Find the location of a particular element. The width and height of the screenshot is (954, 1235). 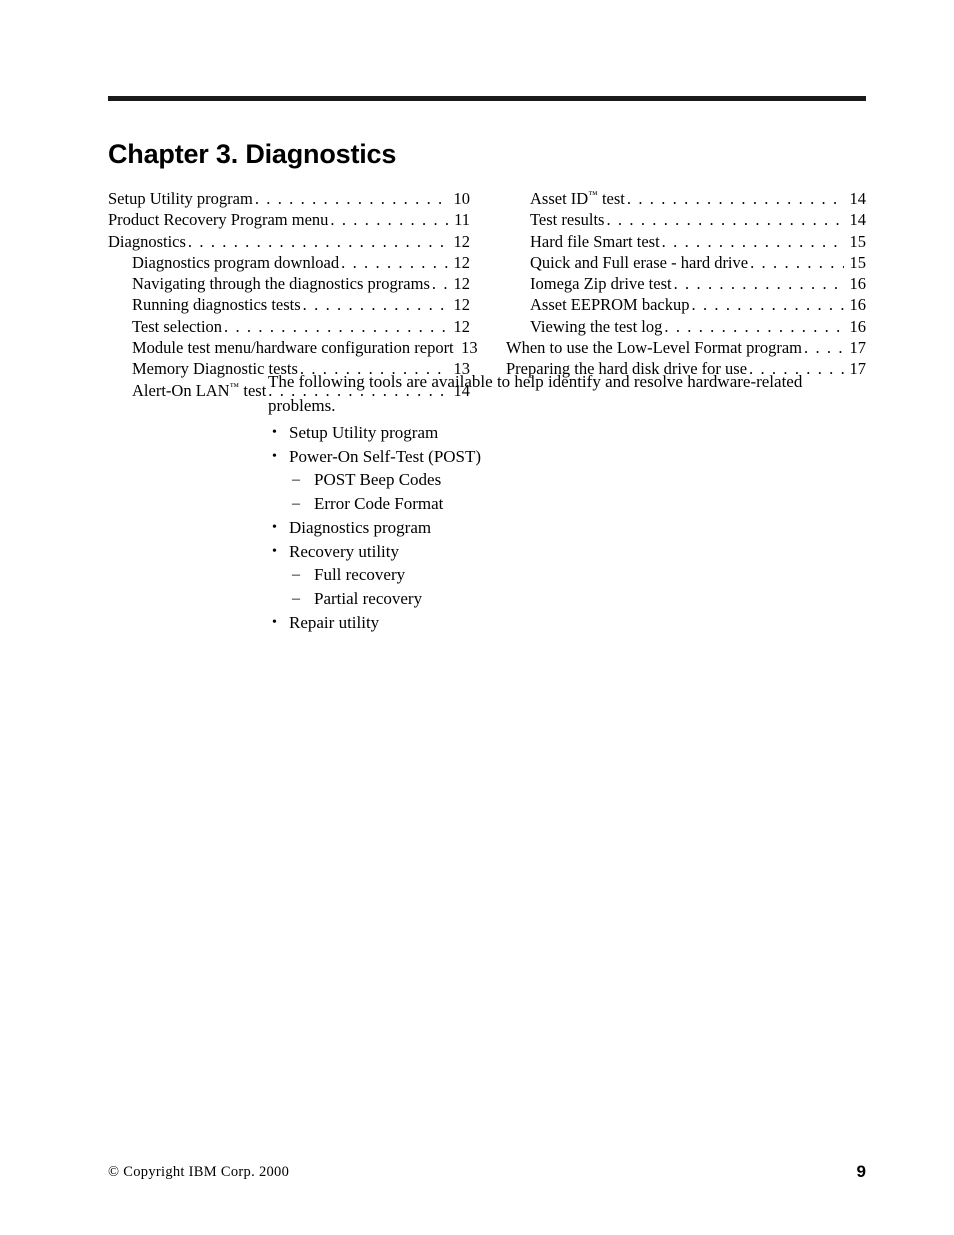

toc-page-number: 10 is located at coordinates (462, 198).